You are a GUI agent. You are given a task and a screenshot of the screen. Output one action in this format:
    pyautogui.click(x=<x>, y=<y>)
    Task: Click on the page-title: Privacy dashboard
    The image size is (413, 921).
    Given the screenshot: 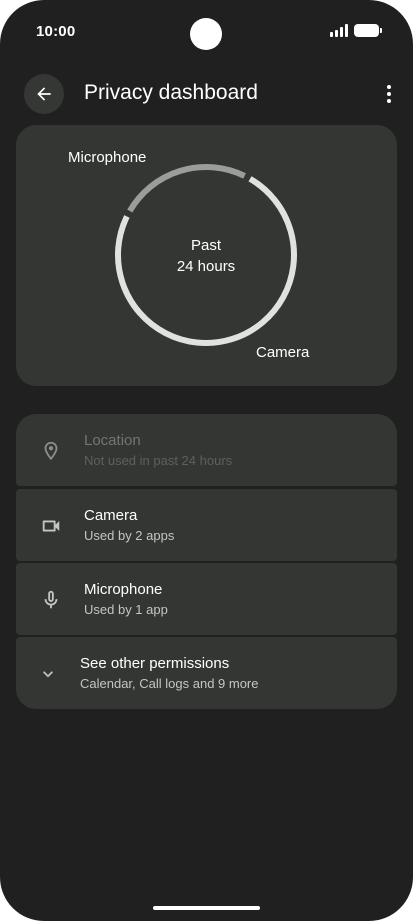 What is the action you would take?
    pyautogui.click(x=171, y=92)
    